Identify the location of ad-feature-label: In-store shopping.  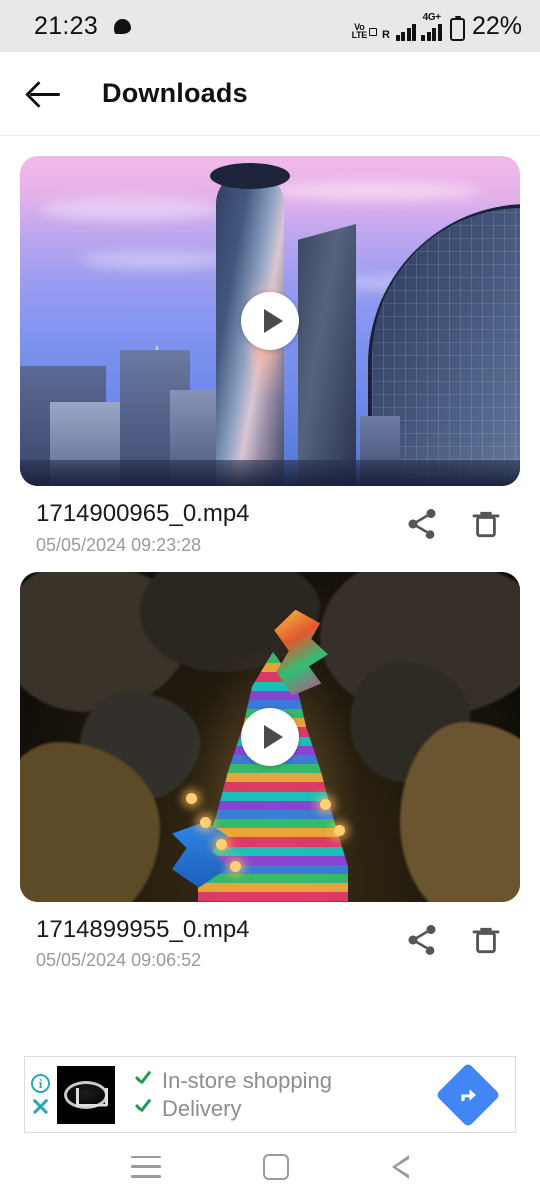
(247, 1080).